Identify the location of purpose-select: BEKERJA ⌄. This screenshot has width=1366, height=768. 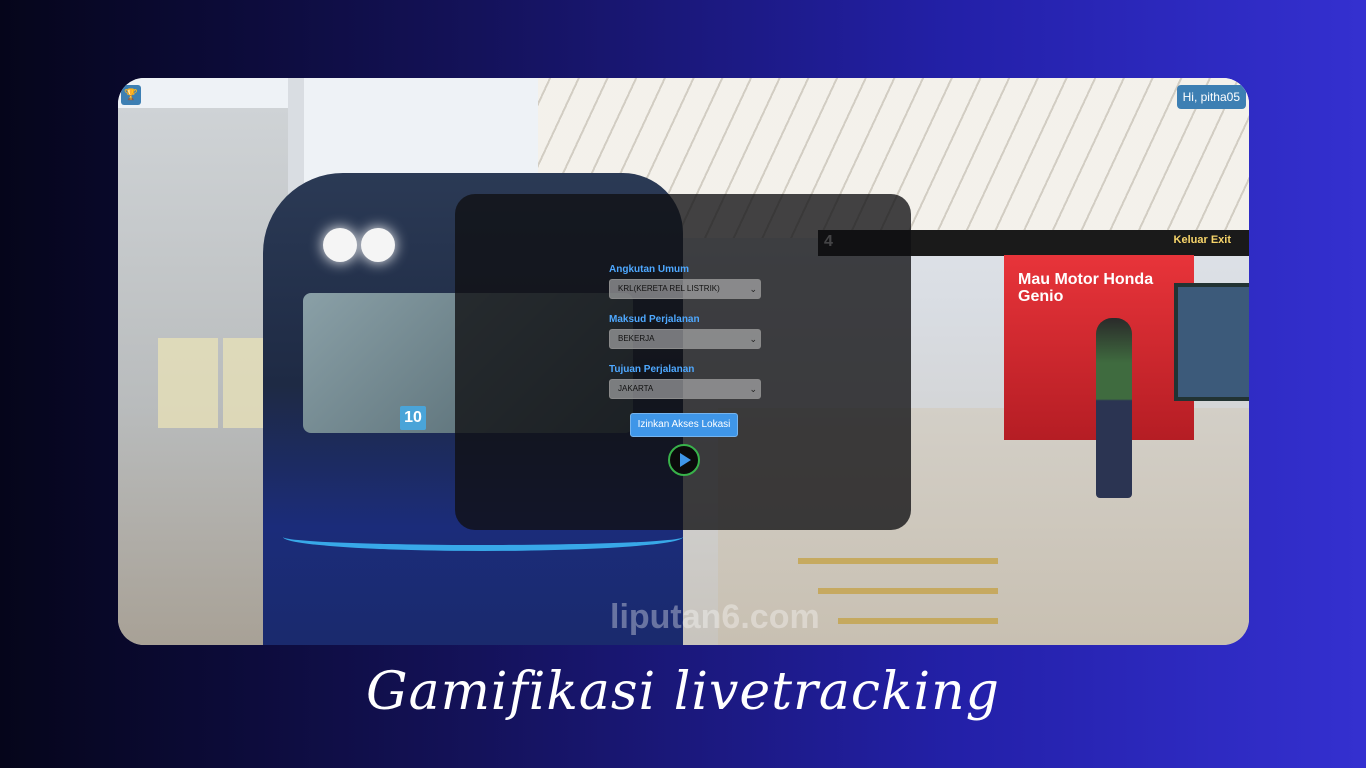
(685, 339).